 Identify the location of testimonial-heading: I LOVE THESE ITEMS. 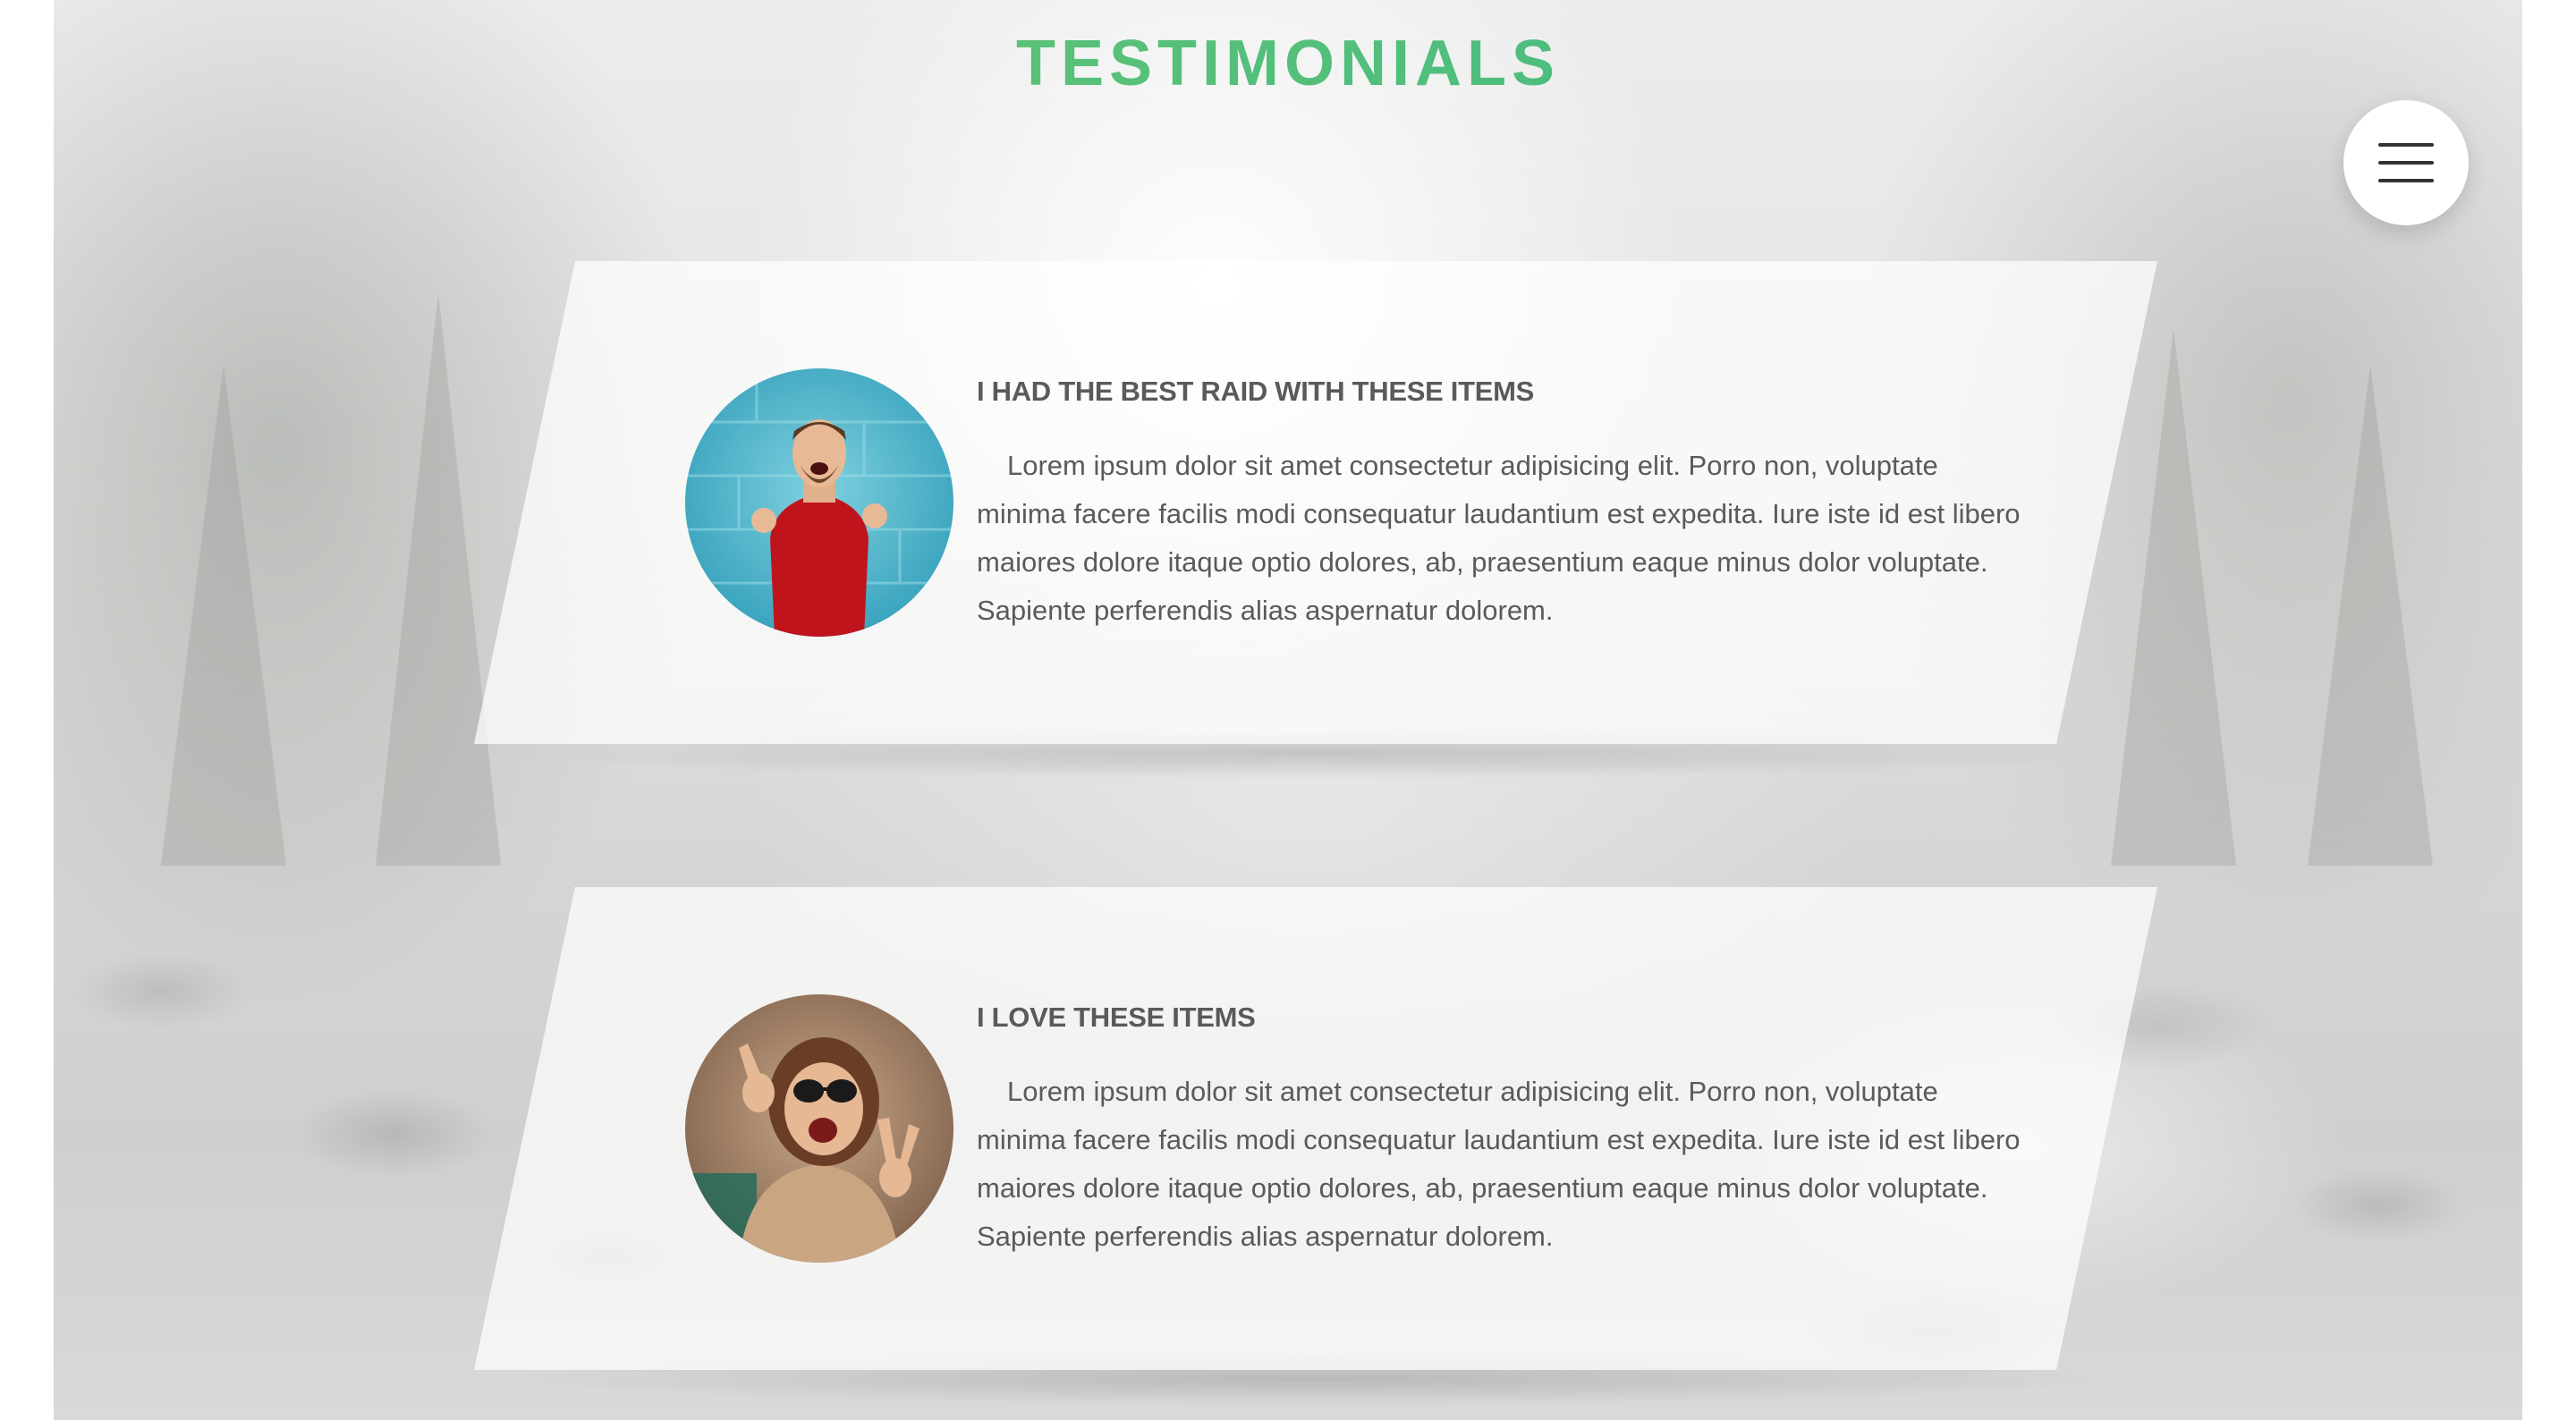
(1116, 1018).